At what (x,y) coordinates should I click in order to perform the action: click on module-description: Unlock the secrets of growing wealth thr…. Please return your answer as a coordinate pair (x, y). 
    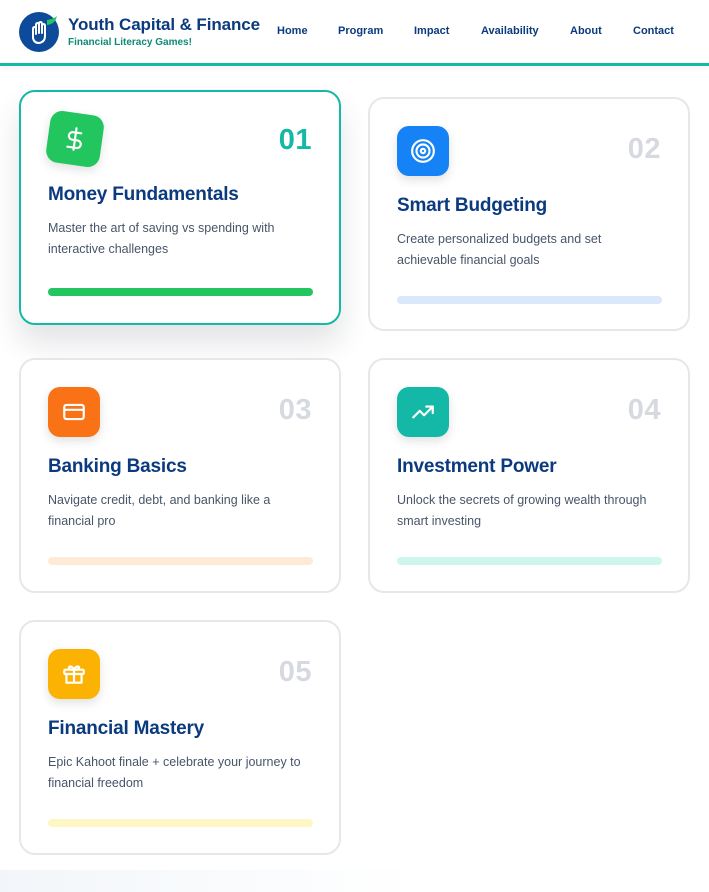
    Looking at the image, I should click on (522, 510).